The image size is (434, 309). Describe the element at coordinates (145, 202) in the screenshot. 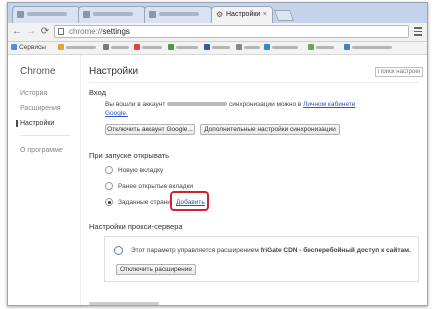

I see `radio-label-specific-pages: Заданные страницы:` at that location.